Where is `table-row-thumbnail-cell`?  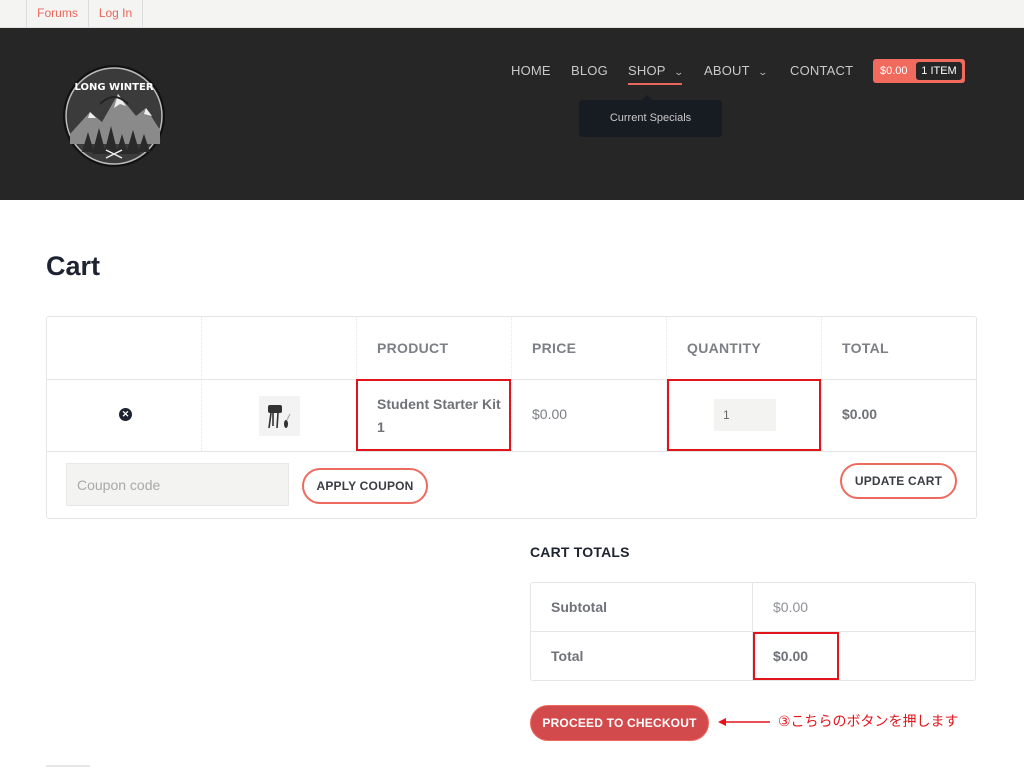
table-row-thumbnail-cell is located at coordinates (279, 415).